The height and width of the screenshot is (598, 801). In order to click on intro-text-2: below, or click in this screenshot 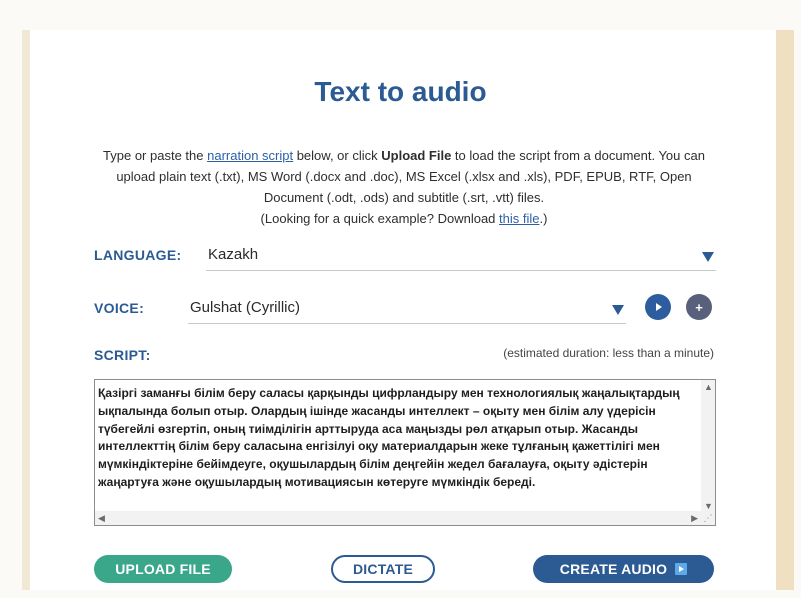, I will do `click(337, 155)`.